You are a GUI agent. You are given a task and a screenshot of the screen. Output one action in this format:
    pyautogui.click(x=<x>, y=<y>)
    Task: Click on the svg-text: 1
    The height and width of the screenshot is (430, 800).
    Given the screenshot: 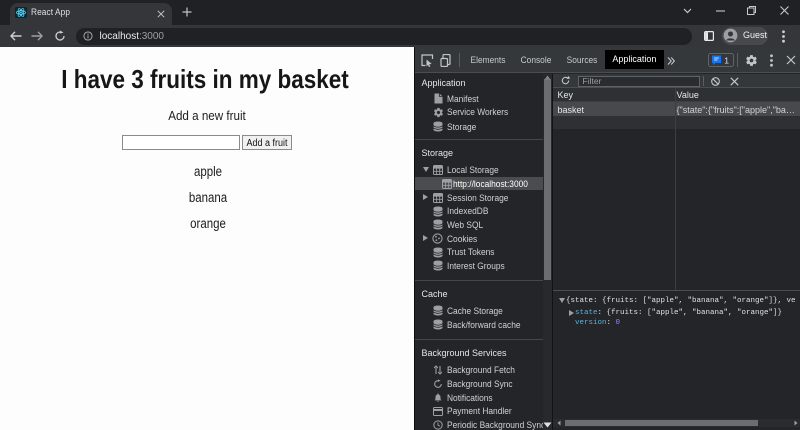 What is the action you would take?
    pyautogui.click(x=726, y=61)
    